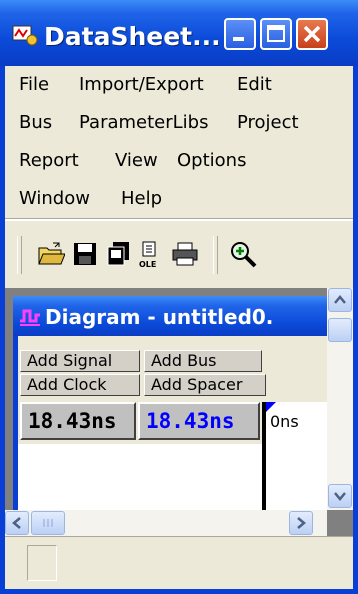  What do you see at coordinates (172, 477) in the screenshot?
I see `waveform-area` at bounding box center [172, 477].